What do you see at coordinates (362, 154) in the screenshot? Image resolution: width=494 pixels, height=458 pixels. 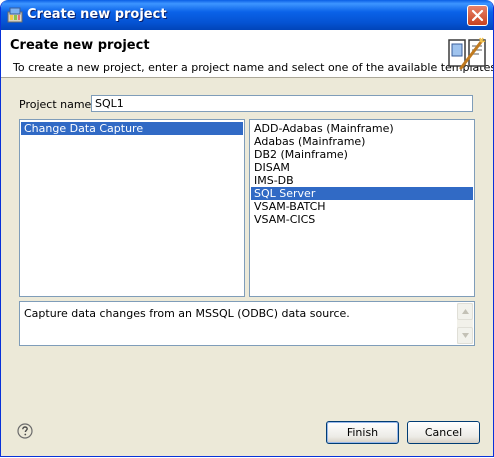 I see `template-item-db2: DB2 (Mainframe)` at bounding box center [362, 154].